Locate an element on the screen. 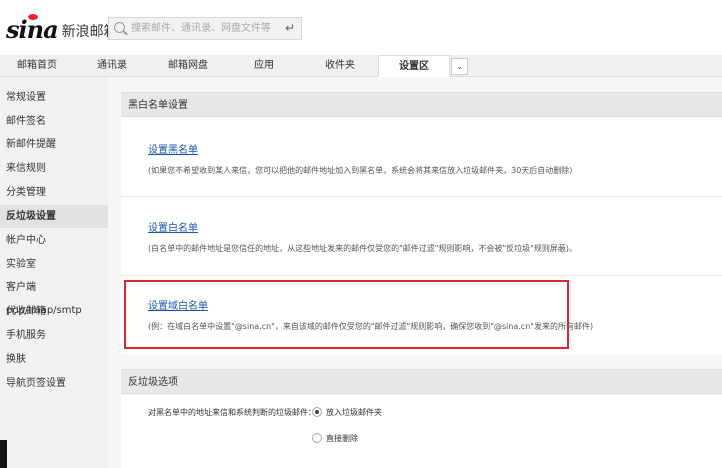 The height and width of the screenshot is (468, 722). antispam-option-label: 对黑名单中的地址来信和系统判断的垃圾邮件： is located at coordinates (232, 412).